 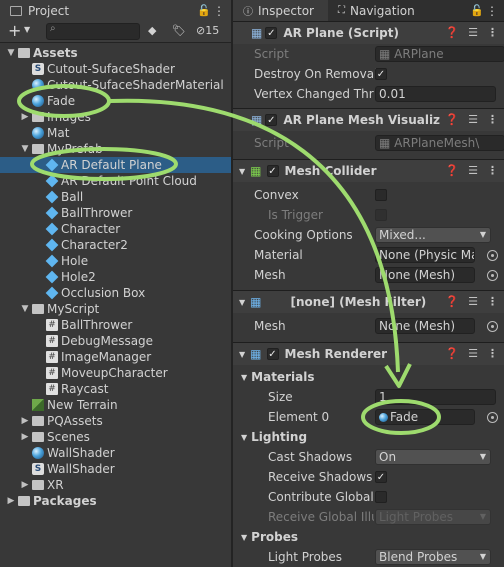 What do you see at coordinates (115, 133) in the screenshot?
I see `tree-item: Mat` at bounding box center [115, 133].